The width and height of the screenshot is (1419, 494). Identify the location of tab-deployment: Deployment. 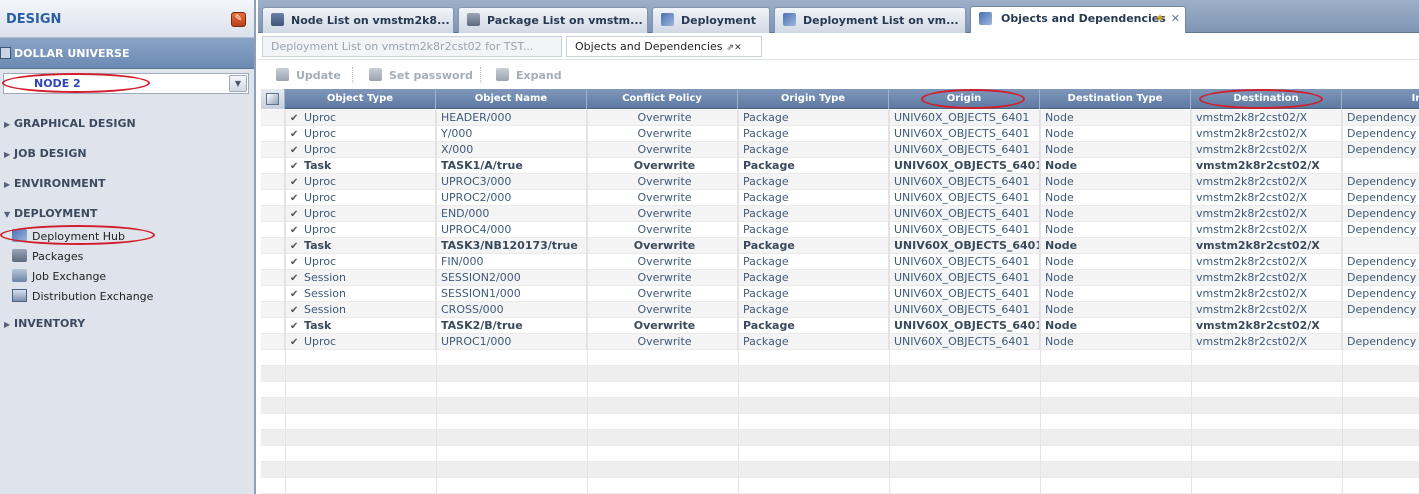
(711, 20).